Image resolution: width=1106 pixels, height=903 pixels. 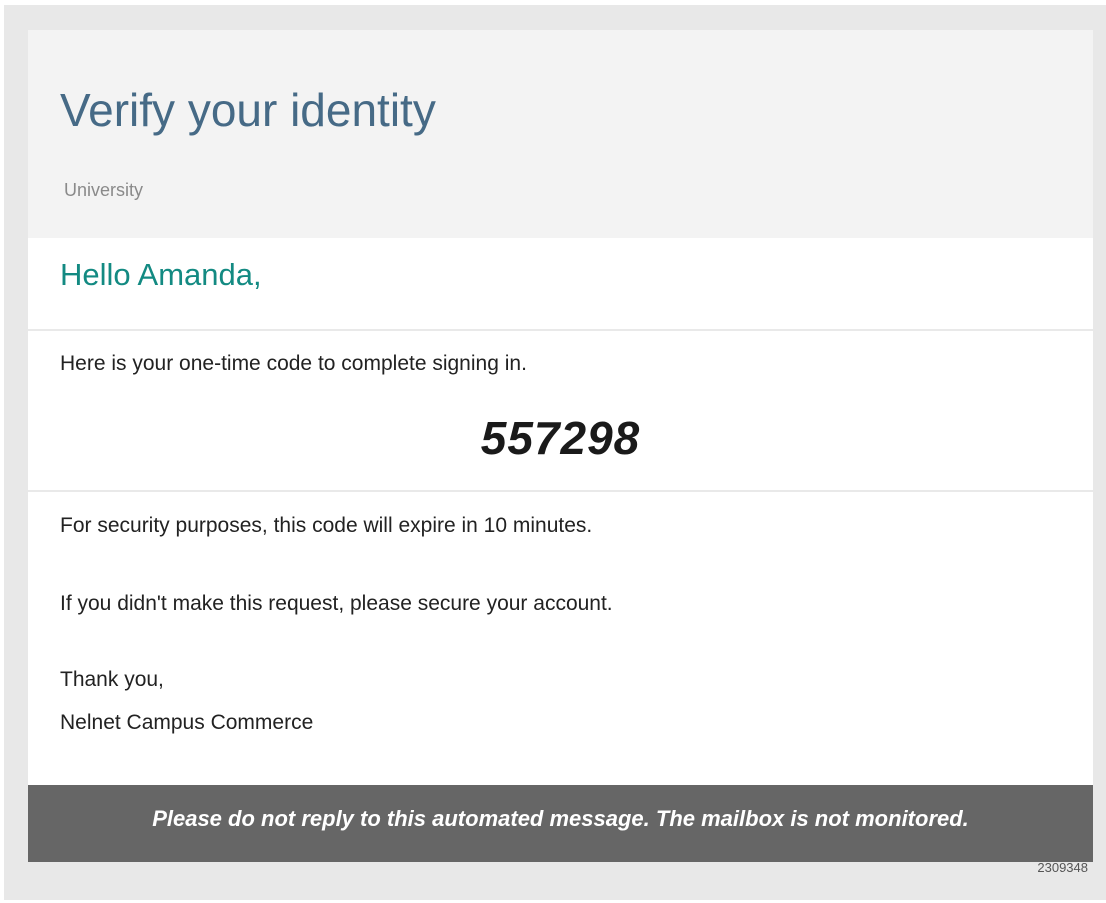 What do you see at coordinates (187, 722) in the screenshot?
I see `sender-name: Nelnet Campus Commerce` at bounding box center [187, 722].